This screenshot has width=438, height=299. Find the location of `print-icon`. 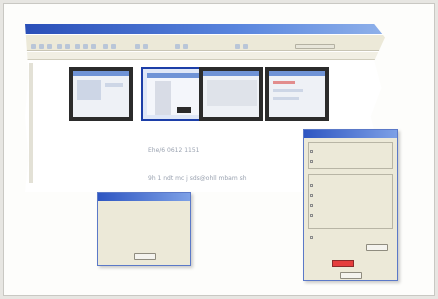

print-icon is located at coordinates (59, 46).